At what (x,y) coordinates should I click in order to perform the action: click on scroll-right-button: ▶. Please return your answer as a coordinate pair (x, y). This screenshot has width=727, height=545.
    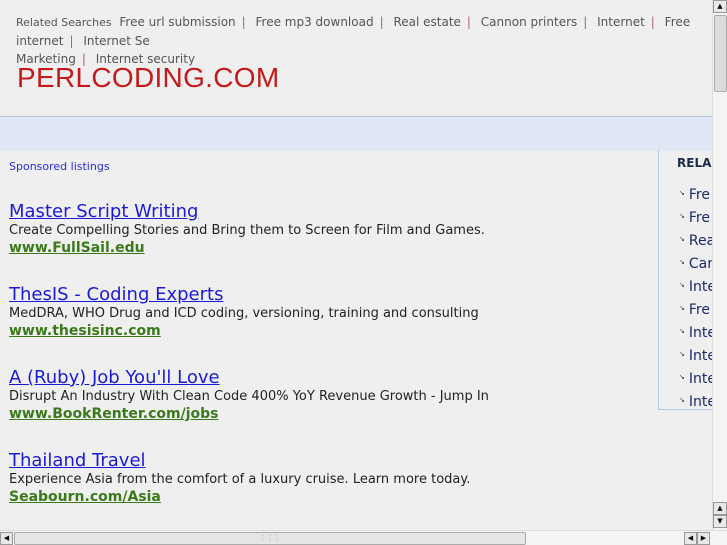
    Looking at the image, I should click on (703, 538).